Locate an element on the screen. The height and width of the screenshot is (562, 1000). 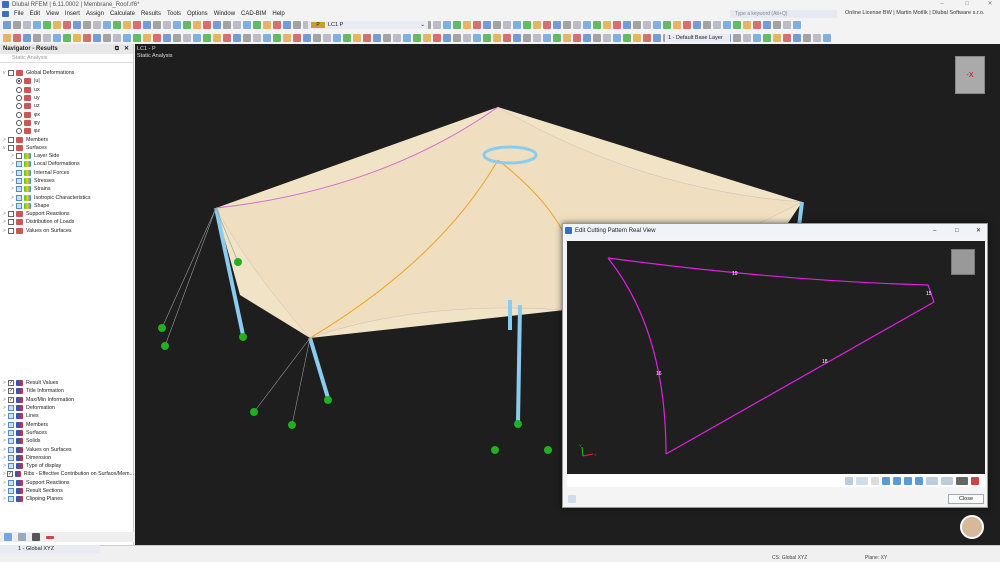
zoom-all-icon is located at coordinates (849, 480).